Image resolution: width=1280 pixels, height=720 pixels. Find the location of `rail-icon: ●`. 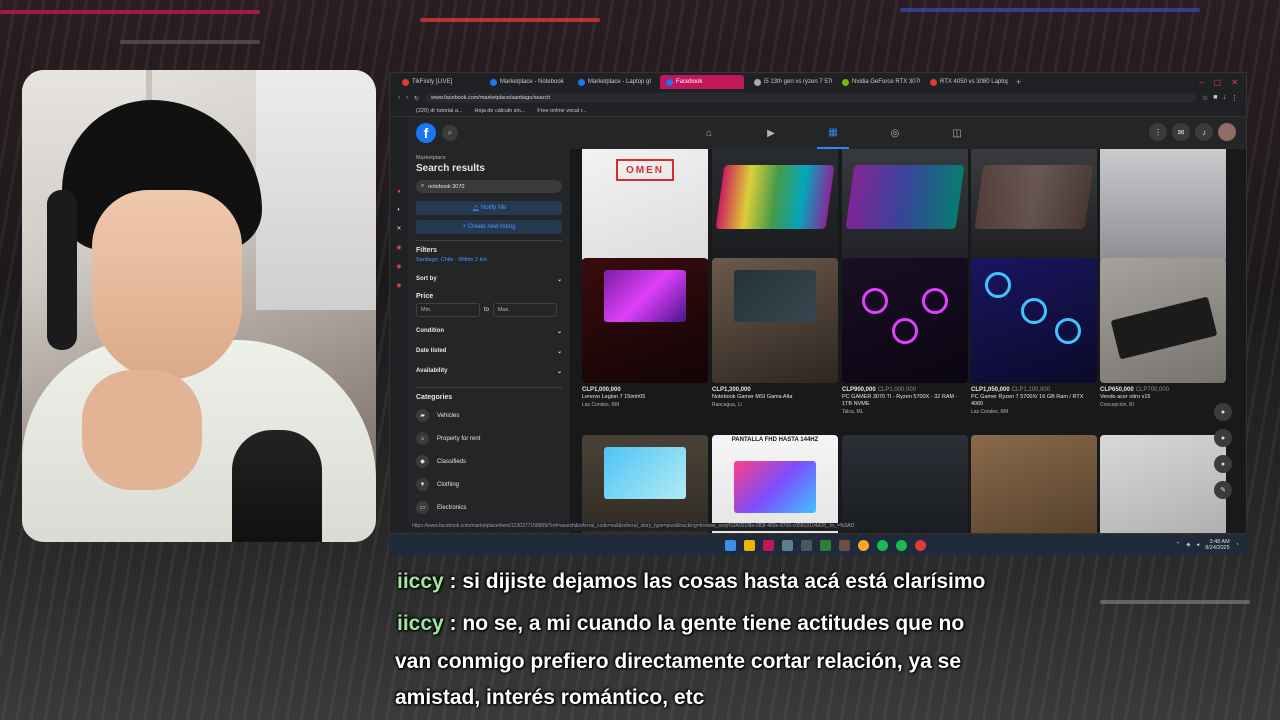

rail-icon: ● is located at coordinates (399, 192).